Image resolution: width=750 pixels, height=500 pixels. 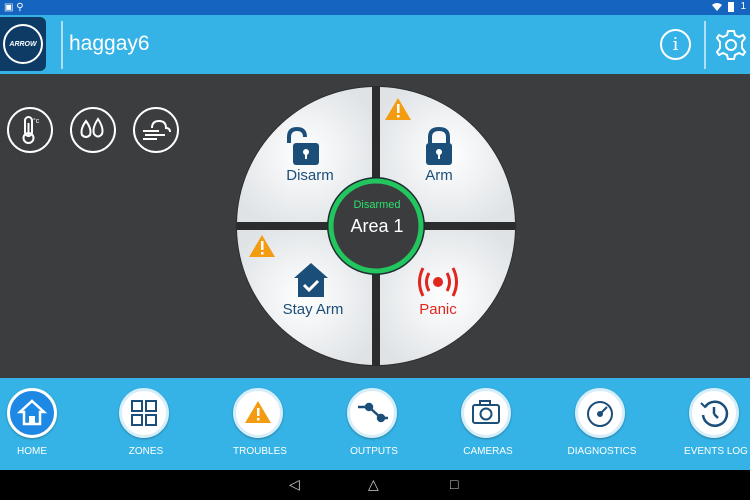 What do you see at coordinates (313, 309) in the screenshot?
I see `stay-arm-label: Stay Arm` at bounding box center [313, 309].